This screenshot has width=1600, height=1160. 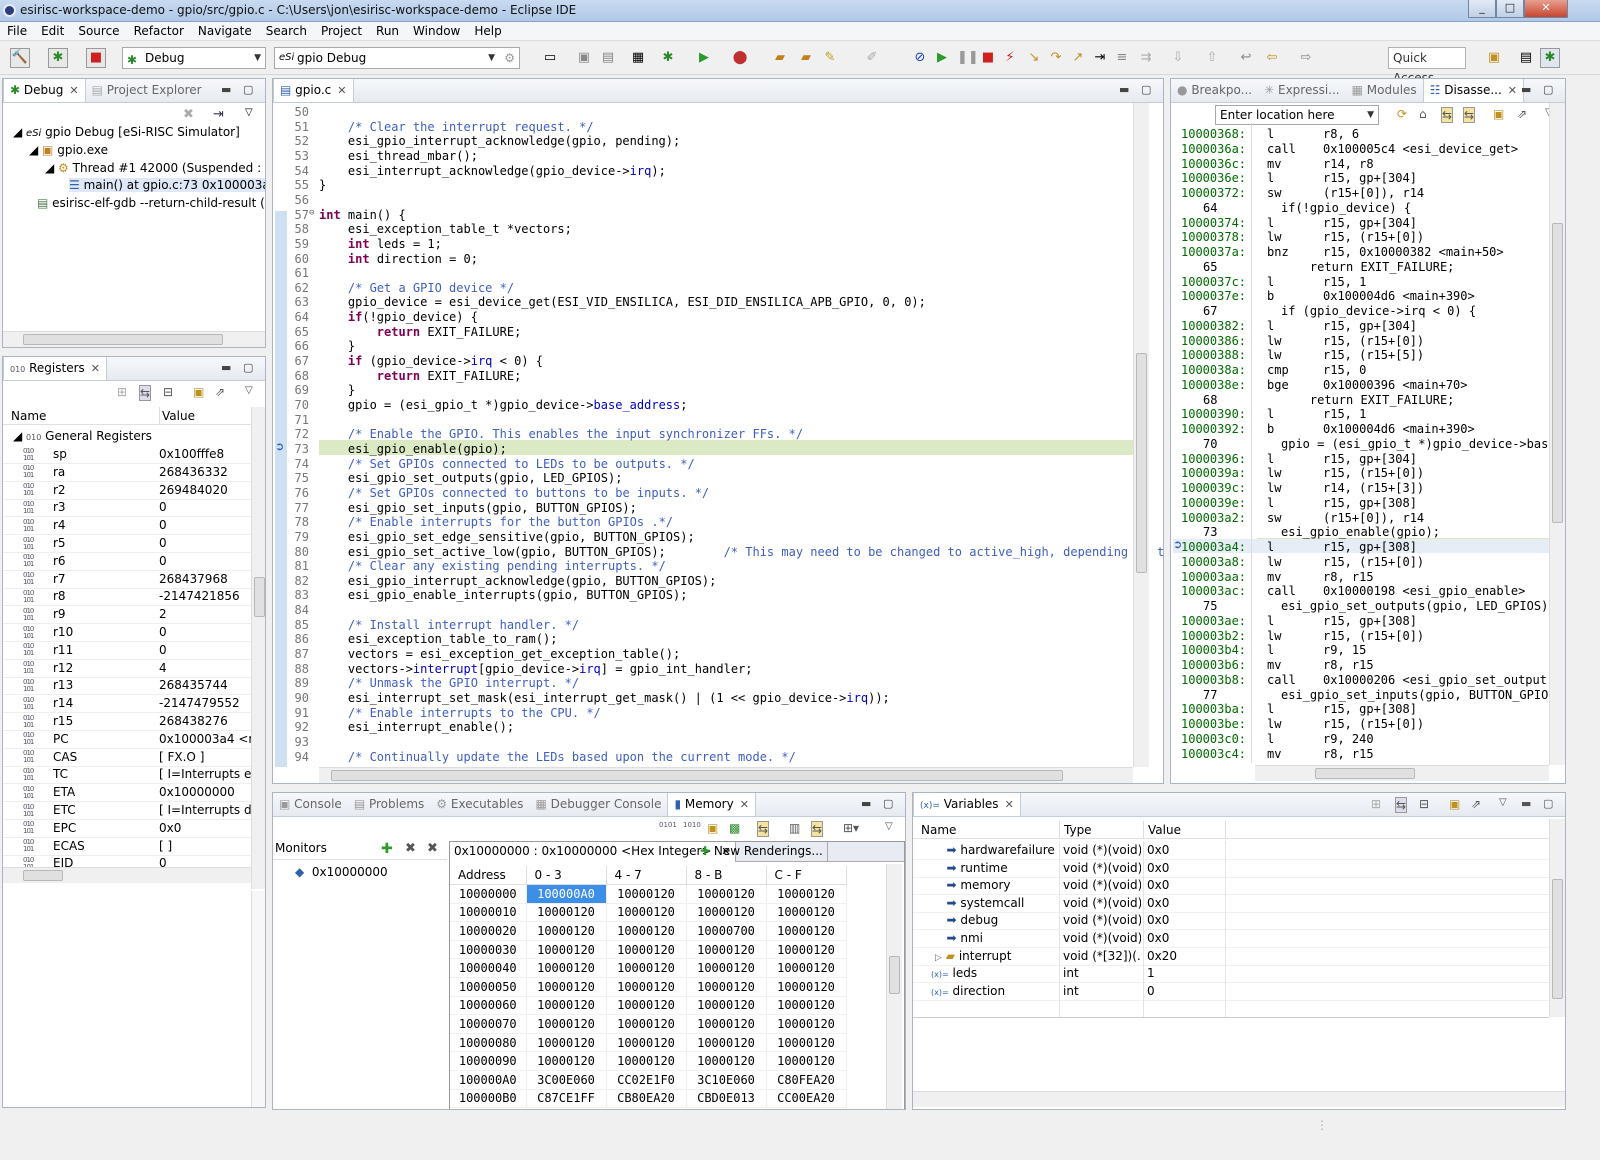 What do you see at coordinates (45, 454) in the screenshot?
I see `register-row: 010 101 sp` at bounding box center [45, 454].